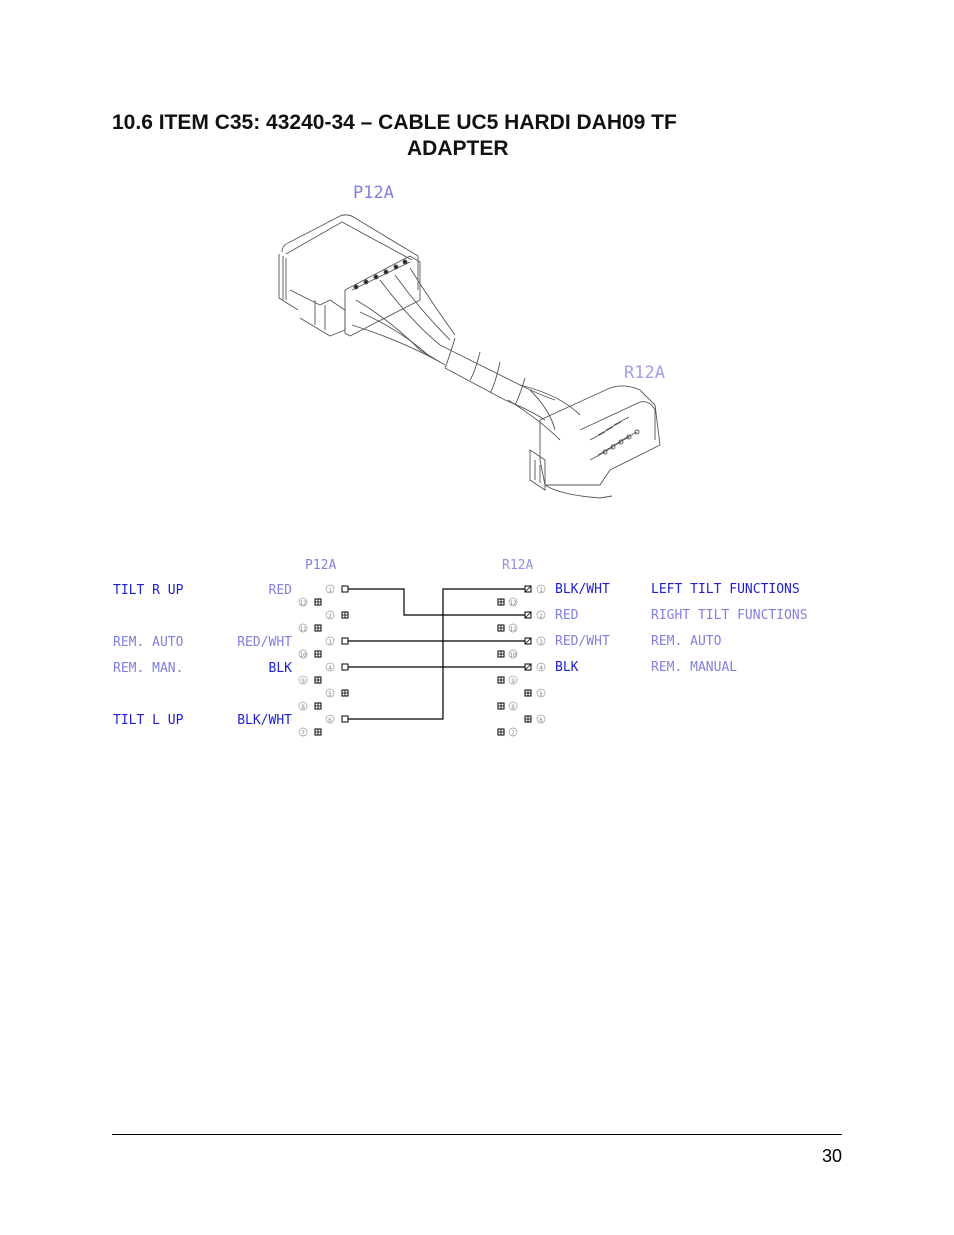 The height and width of the screenshot is (1235, 954). I want to click on p-function-label: REM. AUTO, so click(148, 642).